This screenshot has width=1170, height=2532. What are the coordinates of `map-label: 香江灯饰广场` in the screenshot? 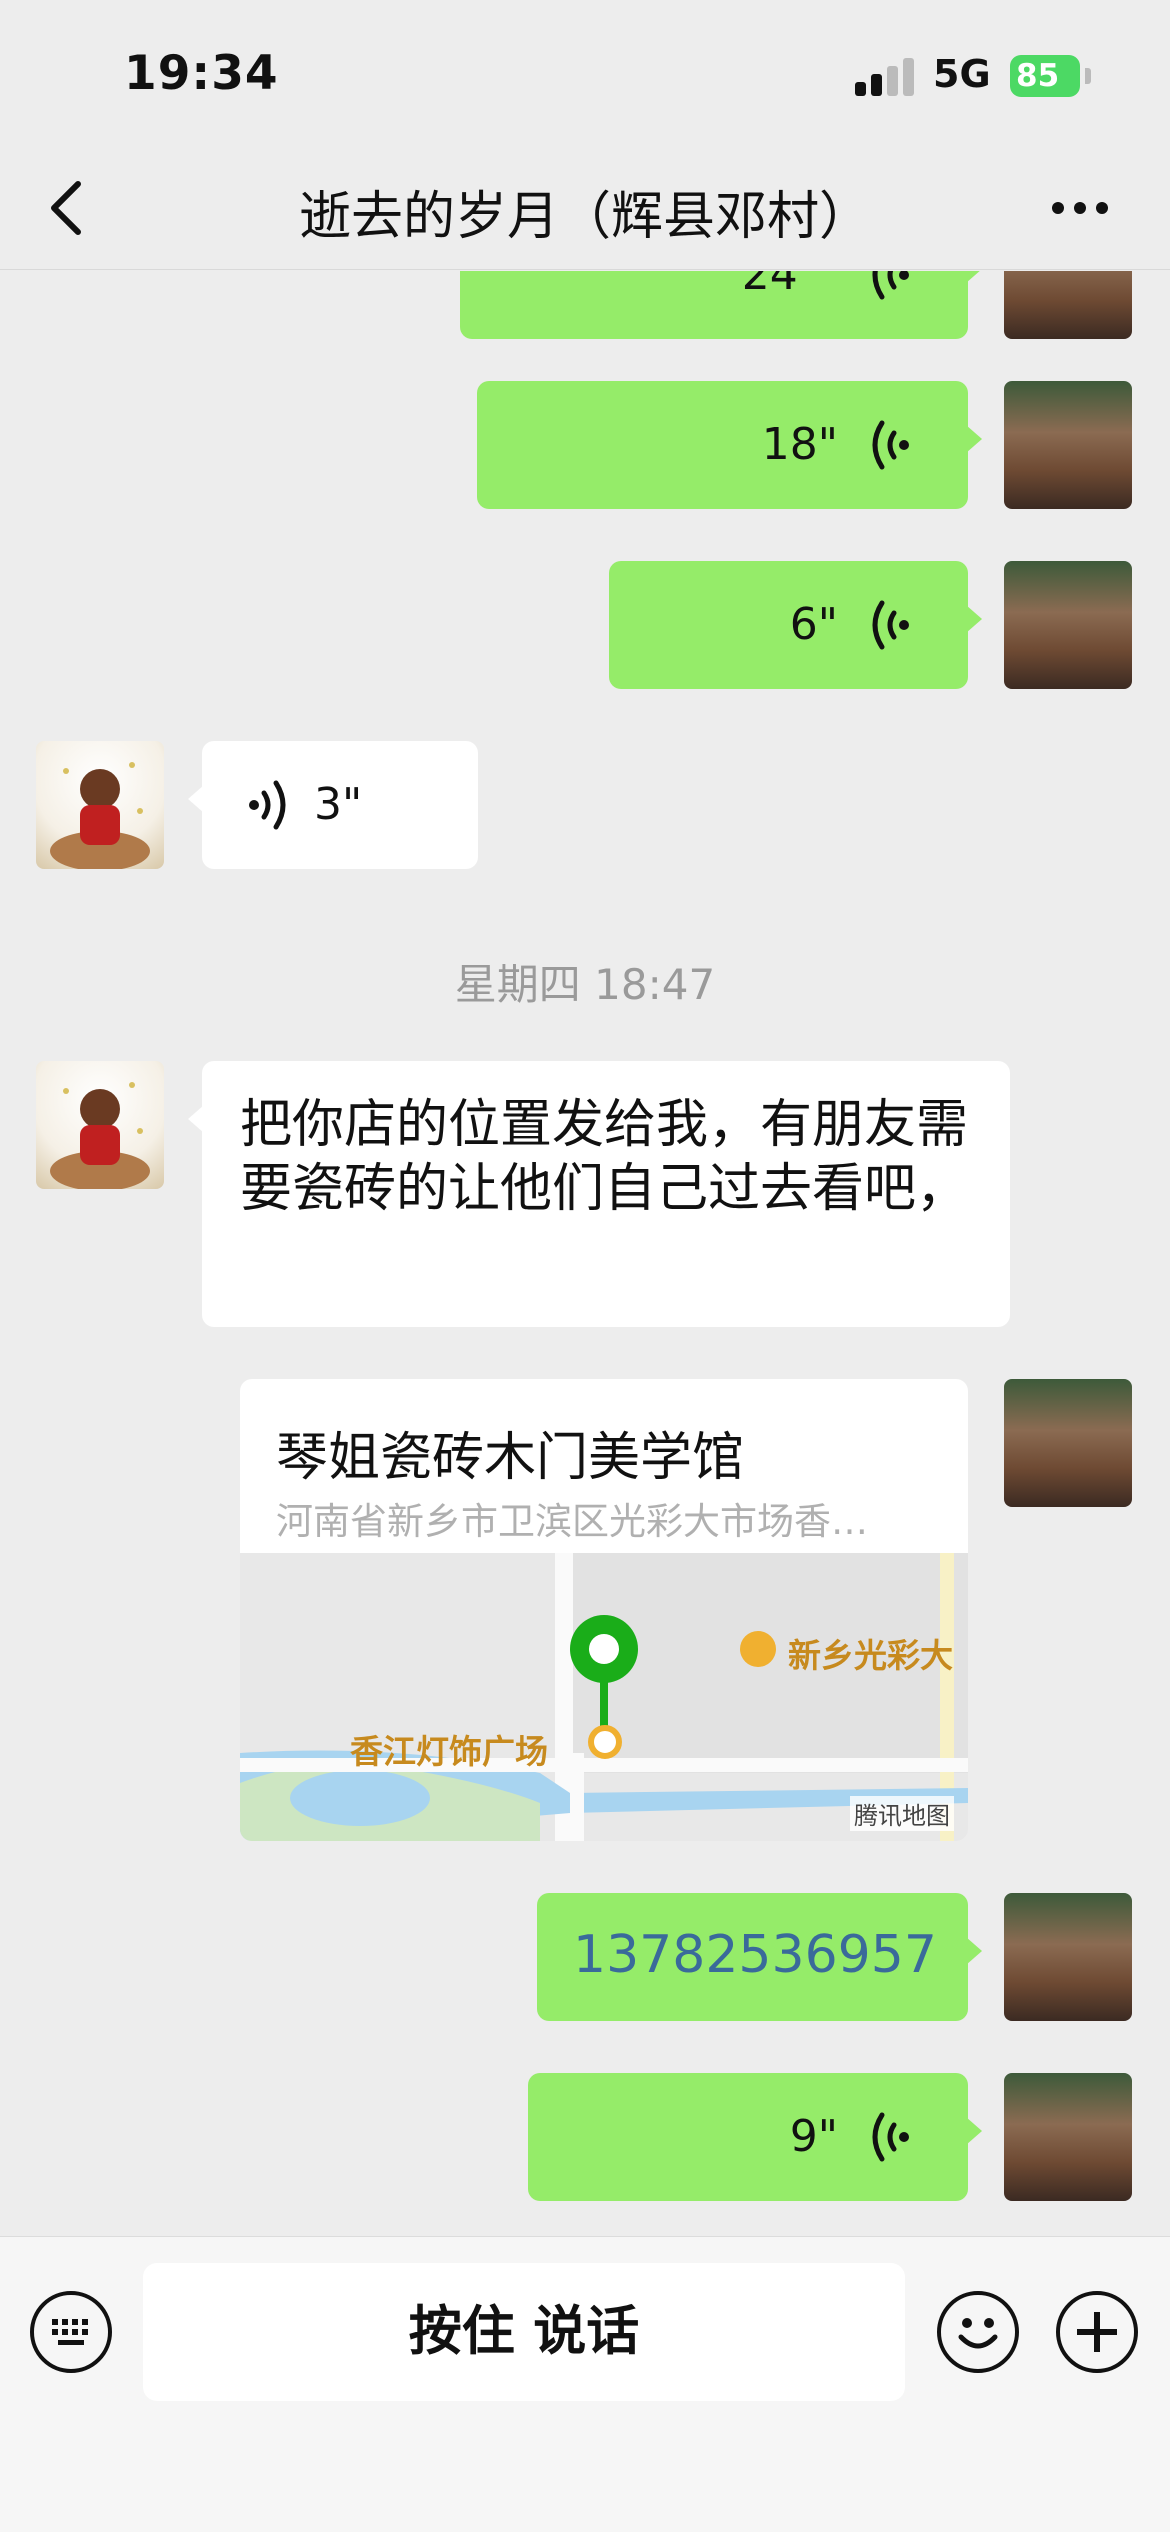 It's located at (449, 1751).